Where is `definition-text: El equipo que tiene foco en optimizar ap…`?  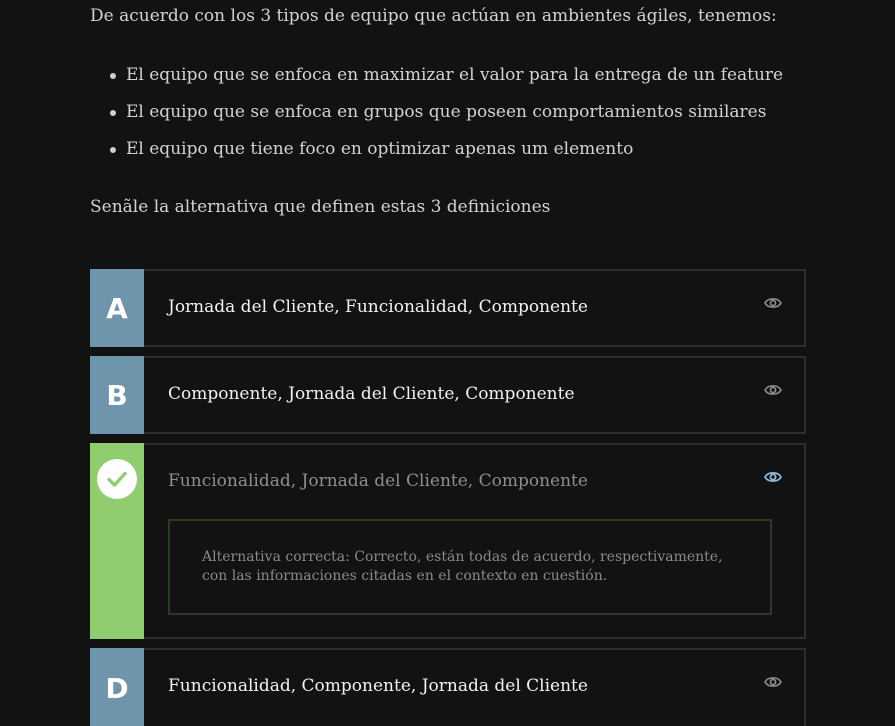 definition-text: El equipo que tiene foco en optimizar ap… is located at coordinates (380, 149).